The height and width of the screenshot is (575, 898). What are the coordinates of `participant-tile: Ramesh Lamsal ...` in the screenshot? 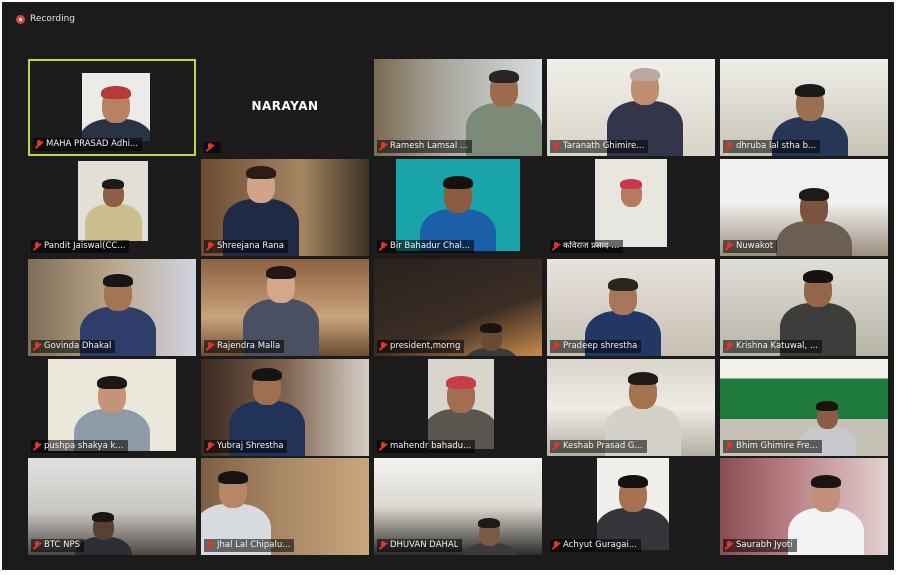 It's located at (458, 107).